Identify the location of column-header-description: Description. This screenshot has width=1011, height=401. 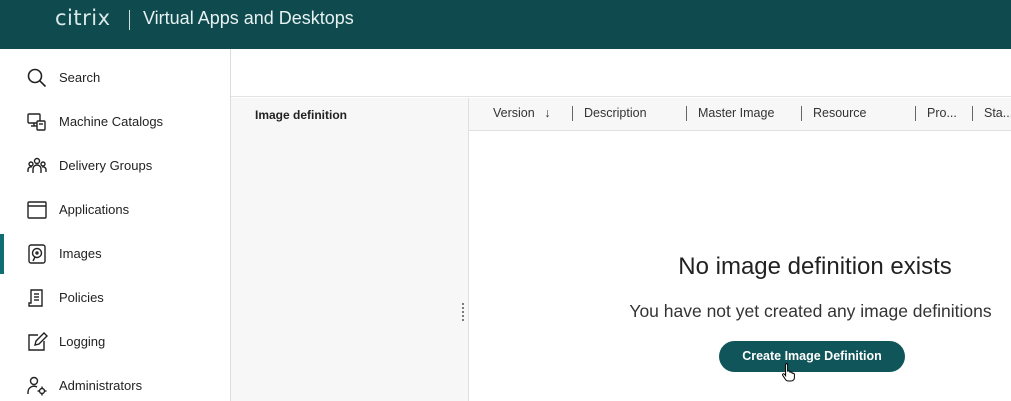
(615, 113).